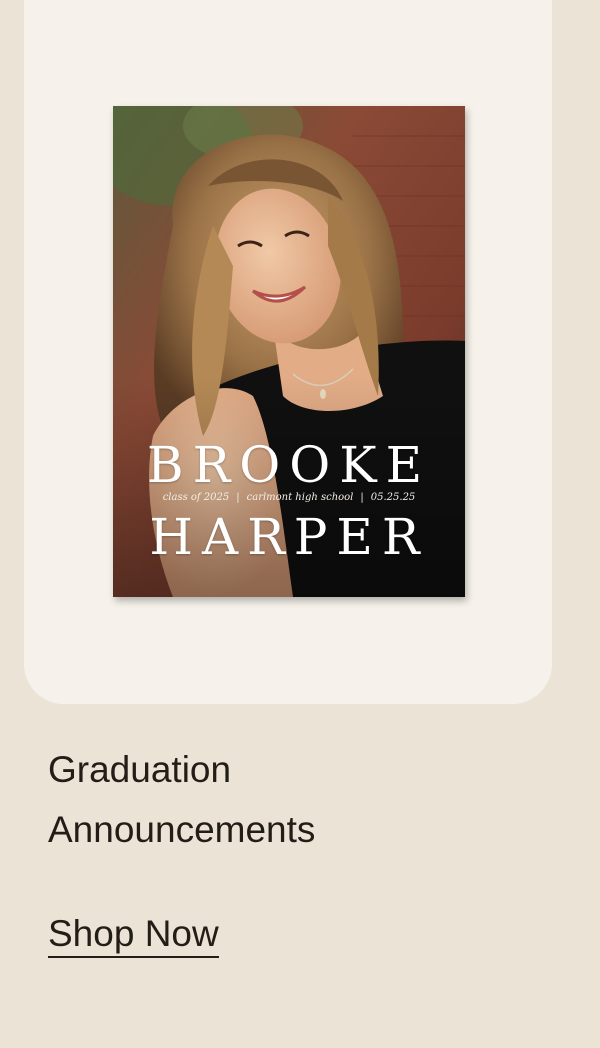 The image size is (600, 1048). I want to click on category-title-line-2: Announcements, so click(182, 829).